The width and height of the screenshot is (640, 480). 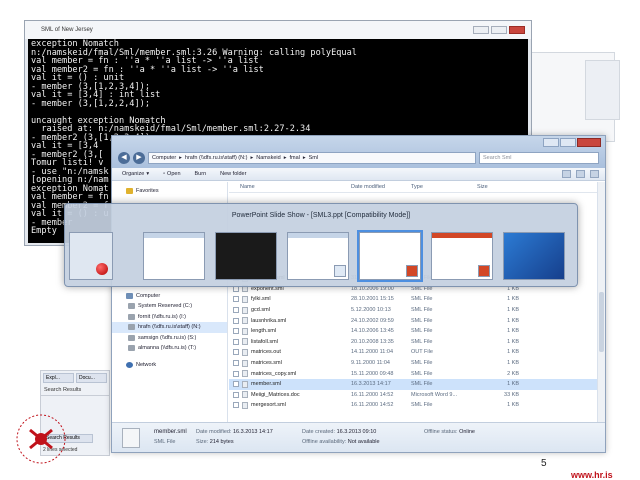 What do you see at coordinates (139, 158) in the screenshot?
I see `forward-button: ▶` at bounding box center [139, 158].